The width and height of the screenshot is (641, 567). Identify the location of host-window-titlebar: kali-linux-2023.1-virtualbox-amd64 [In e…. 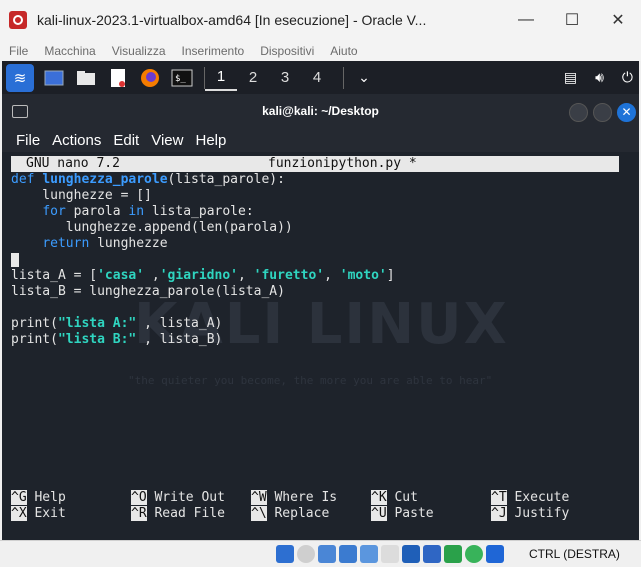
(320, 20).